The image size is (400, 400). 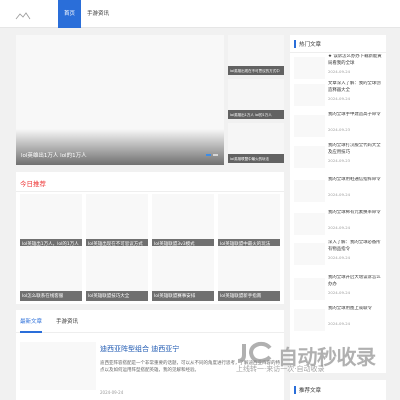 I want to click on watermark: 自动秒收录 上线转一·来访一次·自动收录, so click(x=310, y=359).